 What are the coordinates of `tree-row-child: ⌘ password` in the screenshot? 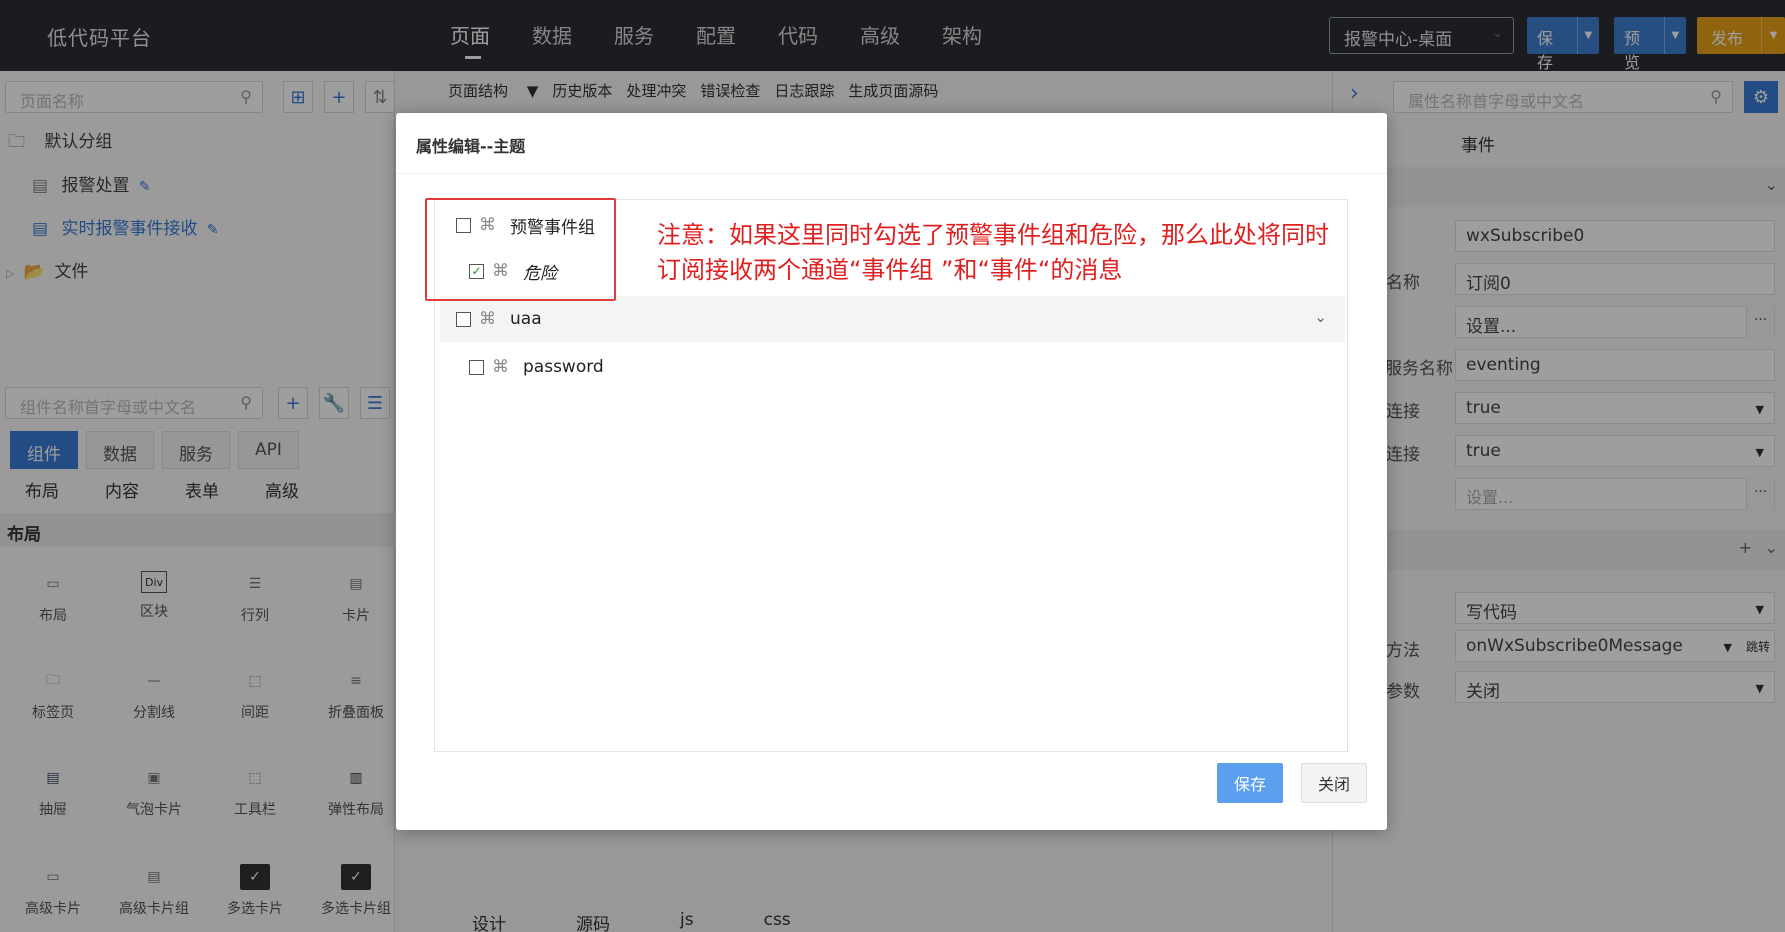 It's located at (892, 367).